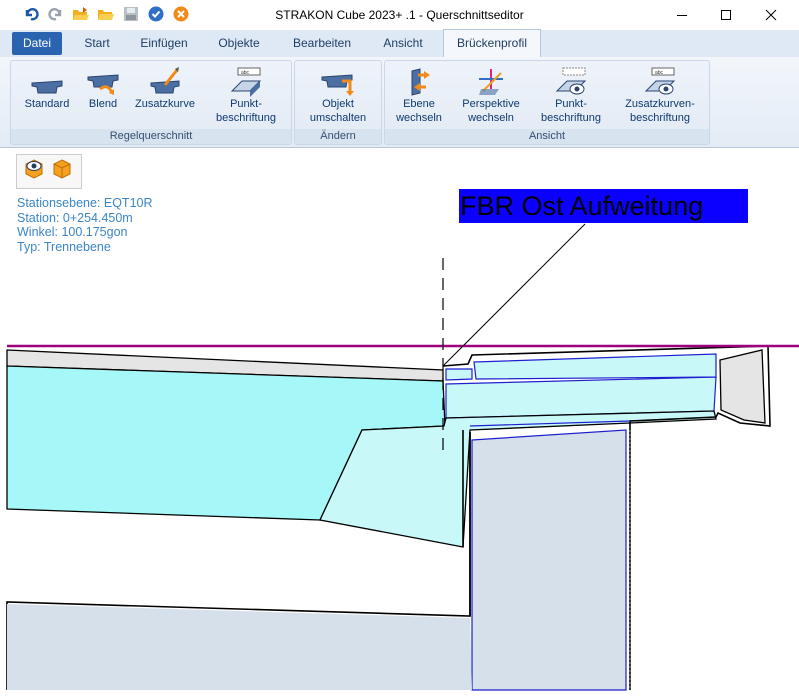  I want to click on label-leader-line, so click(514, 295).